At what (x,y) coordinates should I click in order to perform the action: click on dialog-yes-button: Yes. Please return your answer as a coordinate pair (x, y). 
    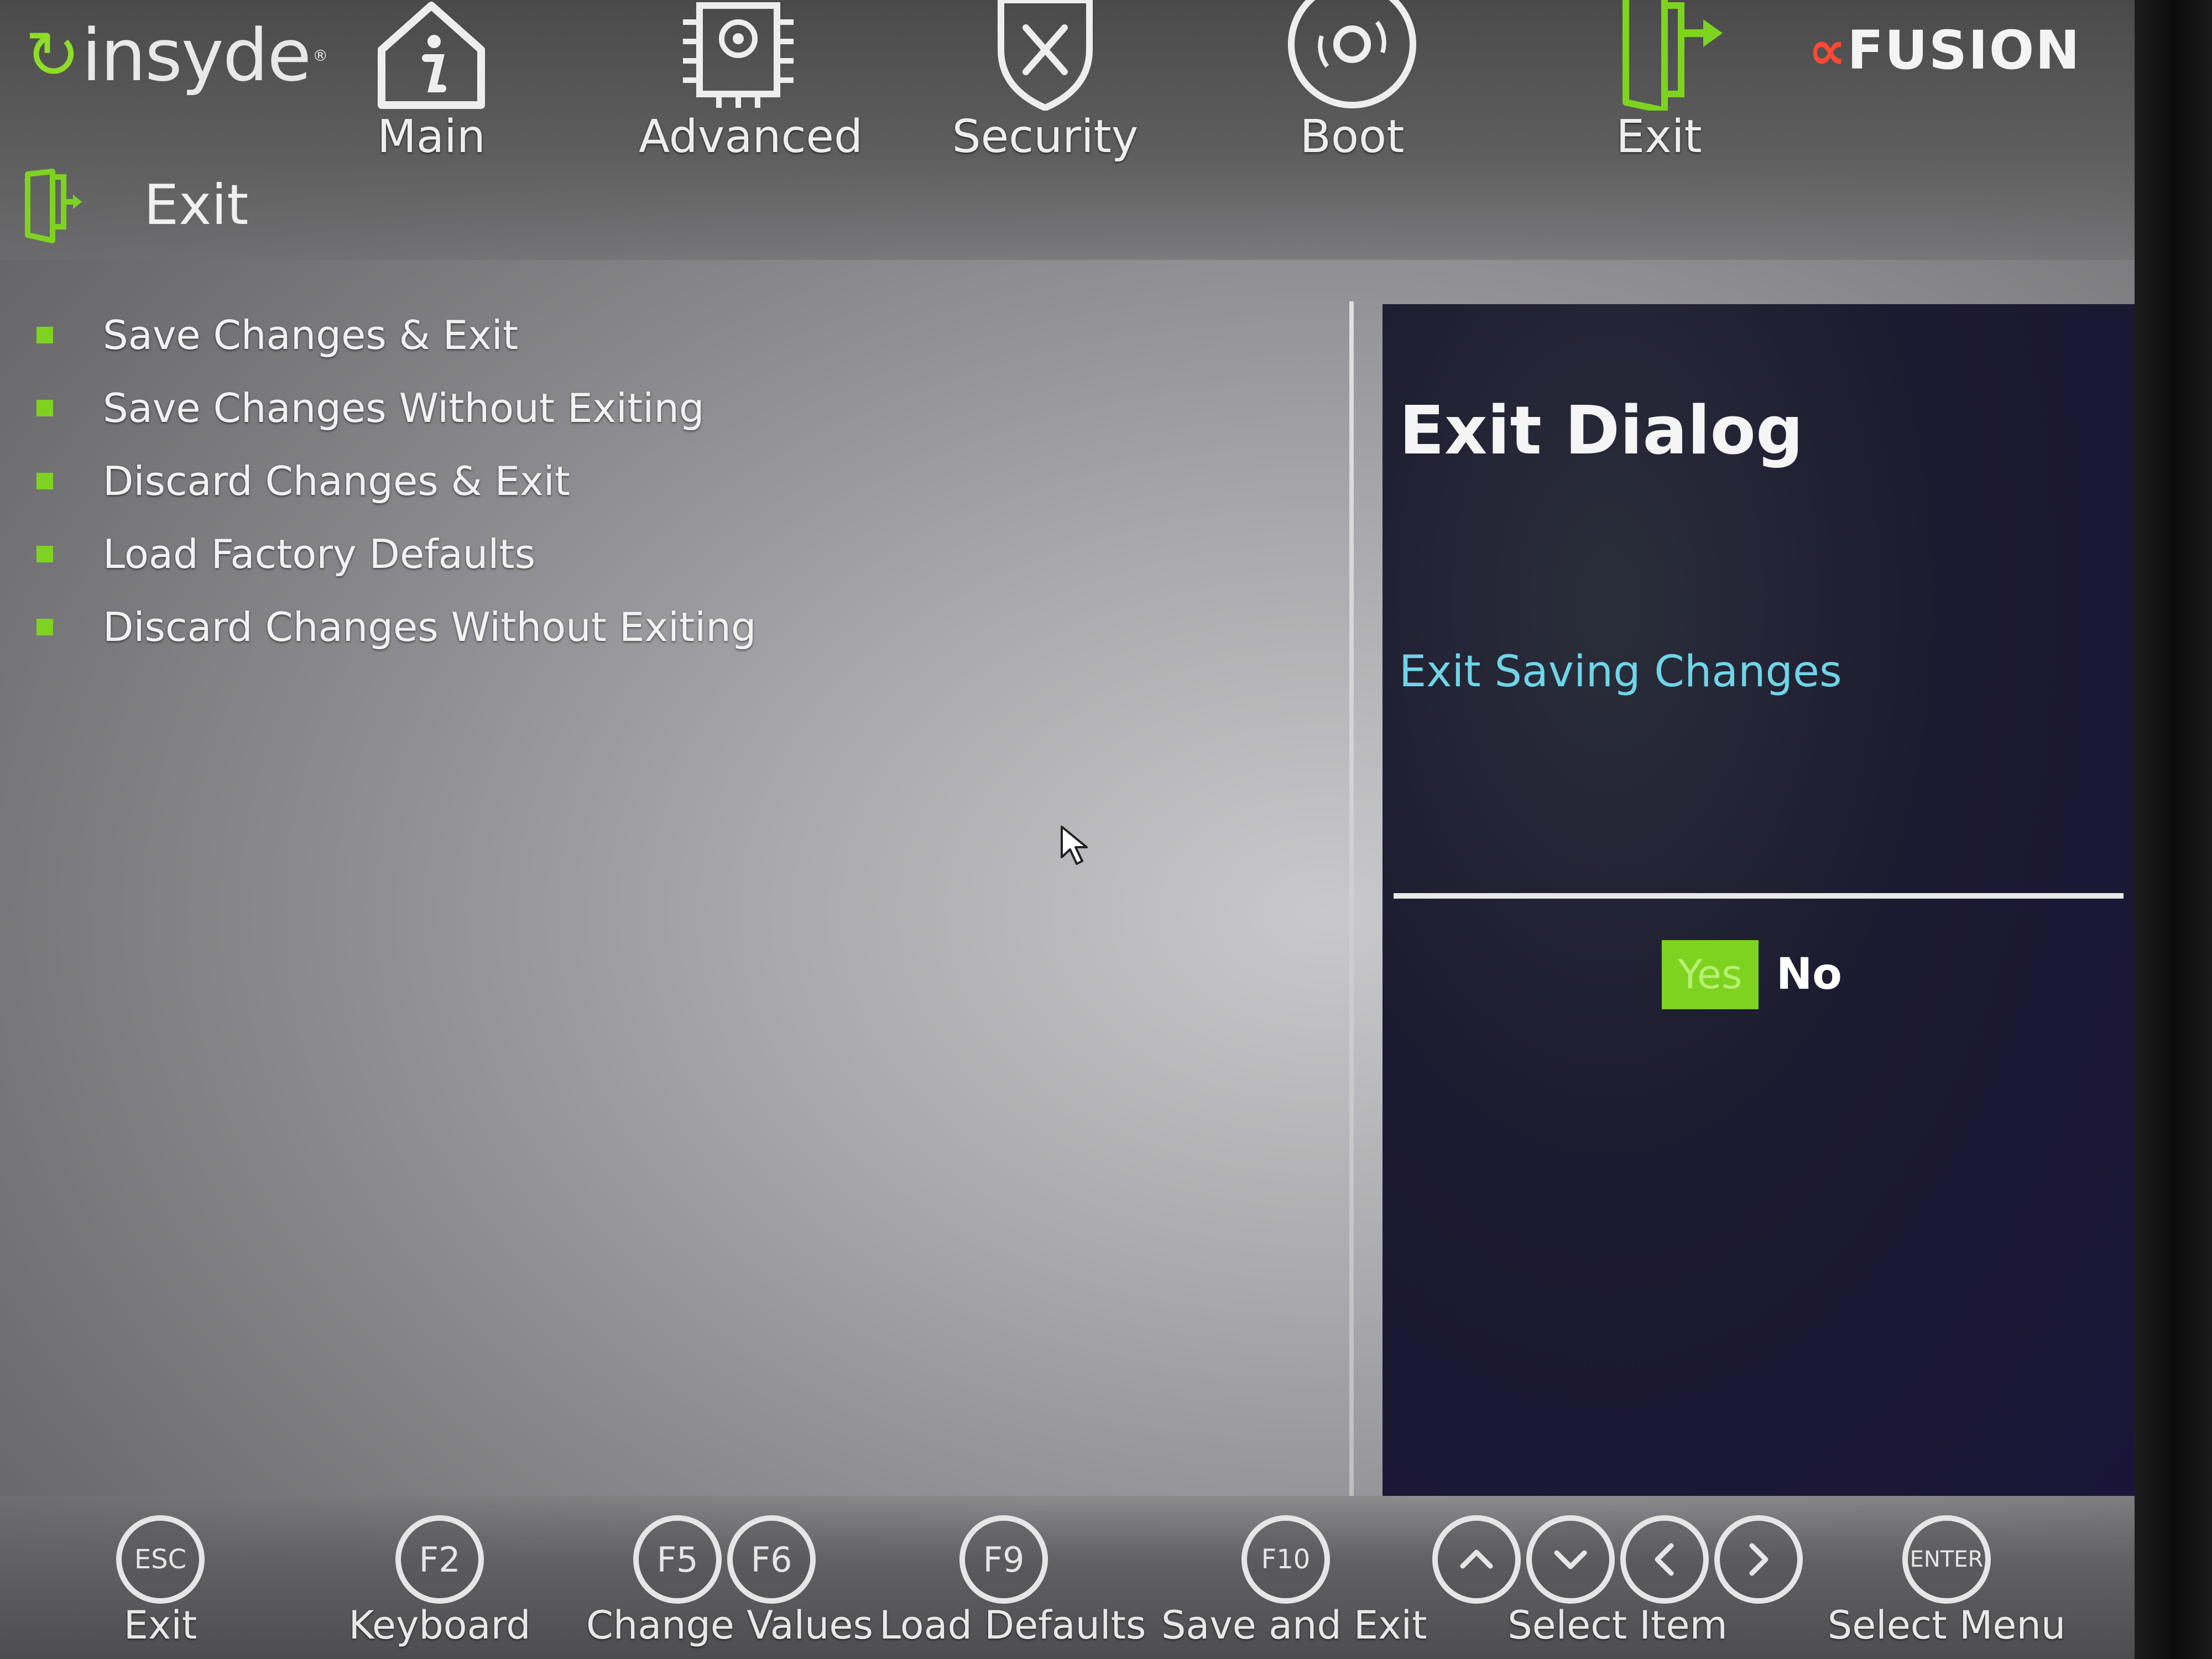
    Looking at the image, I should click on (1711, 975).